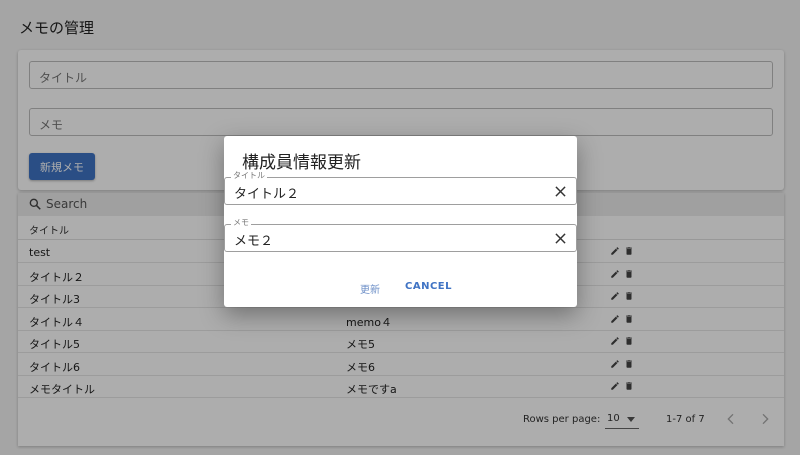 Image resolution: width=800 pixels, height=455 pixels. What do you see at coordinates (370, 288) in the screenshot?
I see `update-button: 更新` at bounding box center [370, 288].